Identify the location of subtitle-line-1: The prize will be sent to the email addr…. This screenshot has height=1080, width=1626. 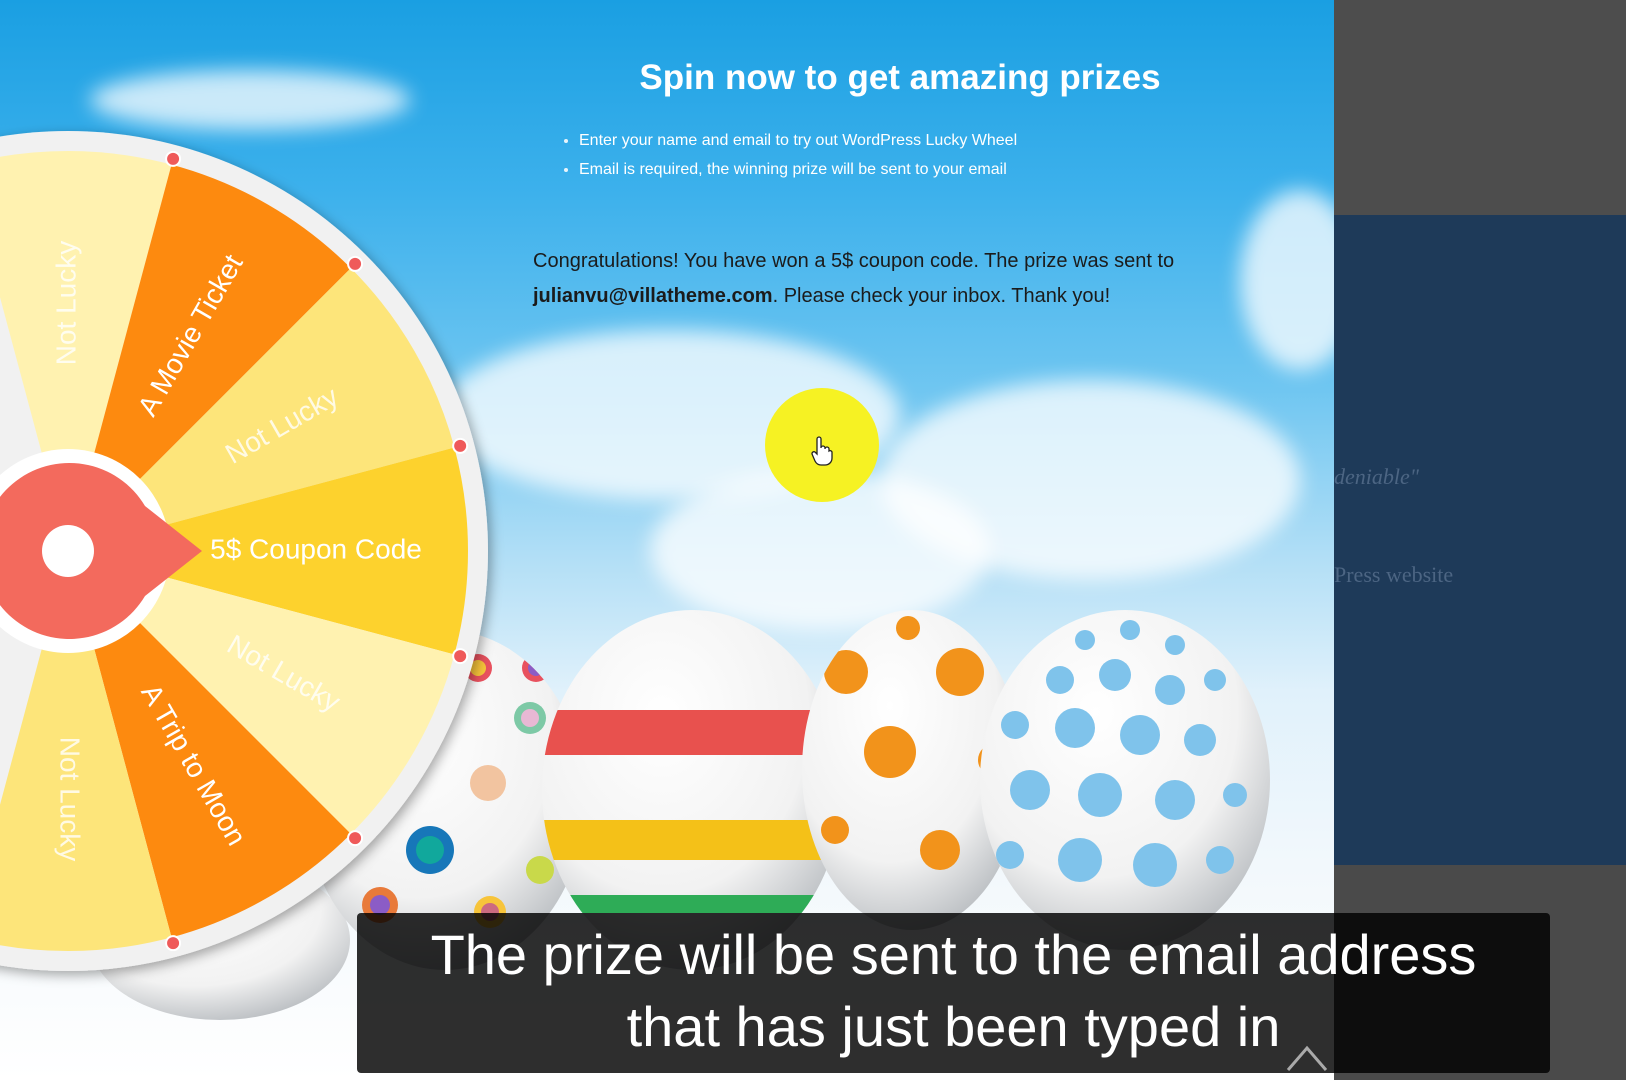
(953, 954).